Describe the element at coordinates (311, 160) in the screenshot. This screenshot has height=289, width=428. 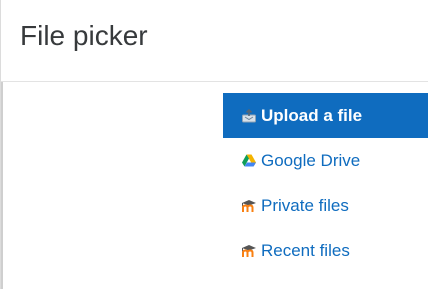
I see `repository-label: Google Drive` at that location.